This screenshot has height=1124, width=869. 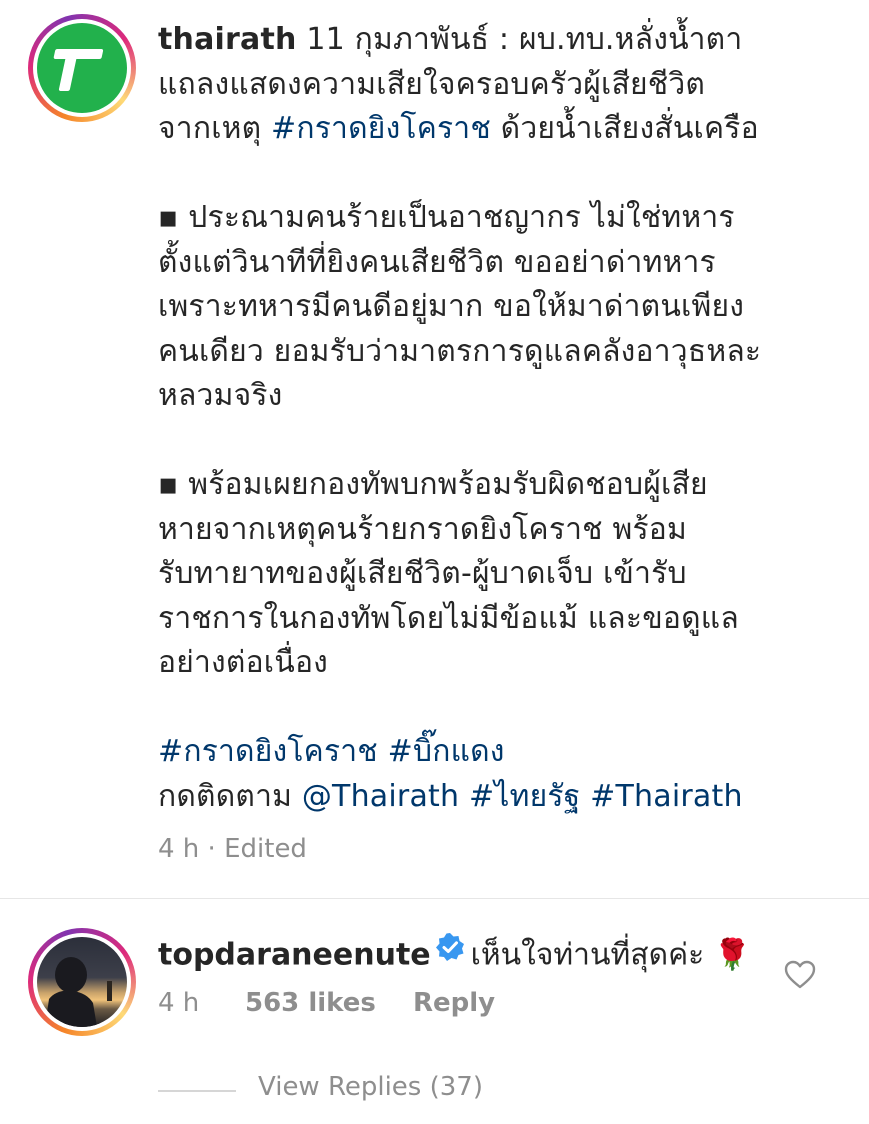 What do you see at coordinates (227, 39) in the screenshot?
I see `post-username: thairath` at bounding box center [227, 39].